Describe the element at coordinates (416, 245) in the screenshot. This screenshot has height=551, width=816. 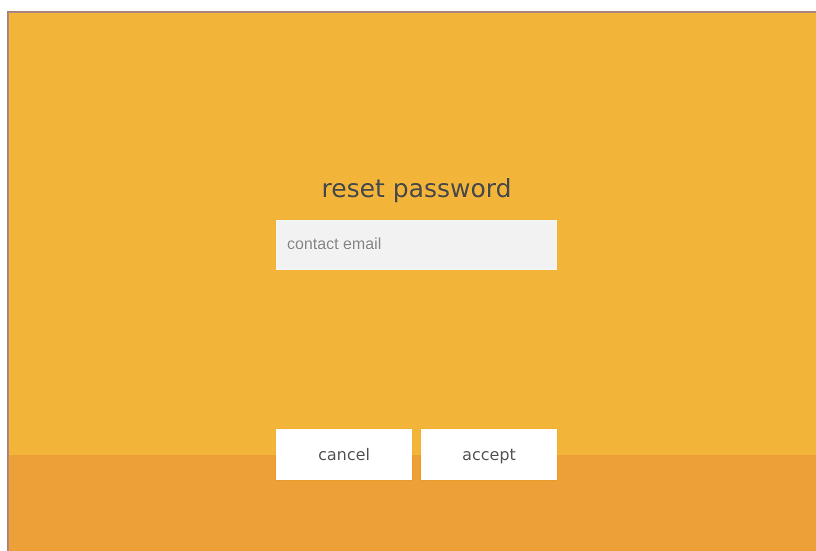
I see `email-field: contact email` at that location.